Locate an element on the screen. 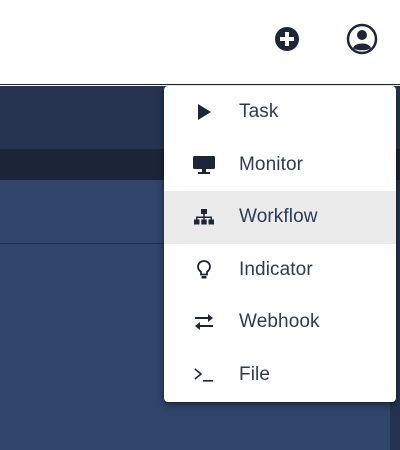 The height and width of the screenshot is (450, 400). menu-item-monitor: Monitor is located at coordinates (280, 165).